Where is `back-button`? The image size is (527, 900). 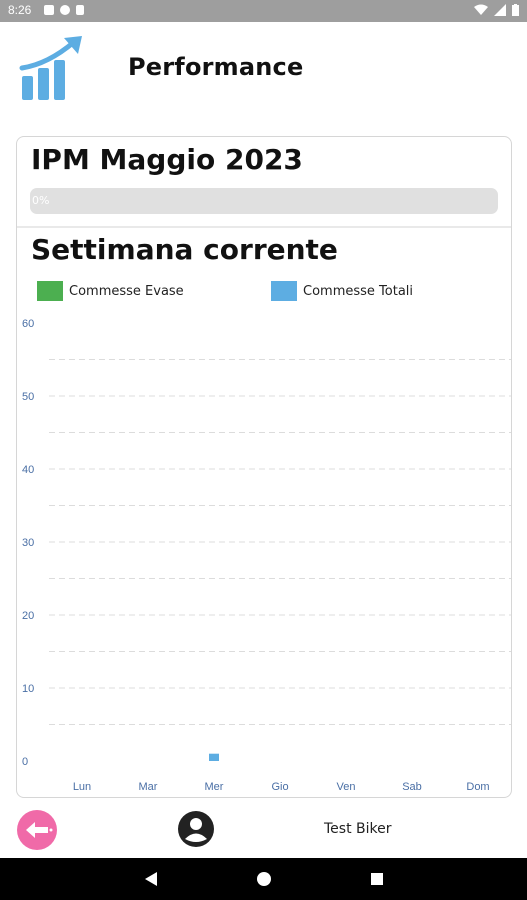 back-button is located at coordinates (37, 830).